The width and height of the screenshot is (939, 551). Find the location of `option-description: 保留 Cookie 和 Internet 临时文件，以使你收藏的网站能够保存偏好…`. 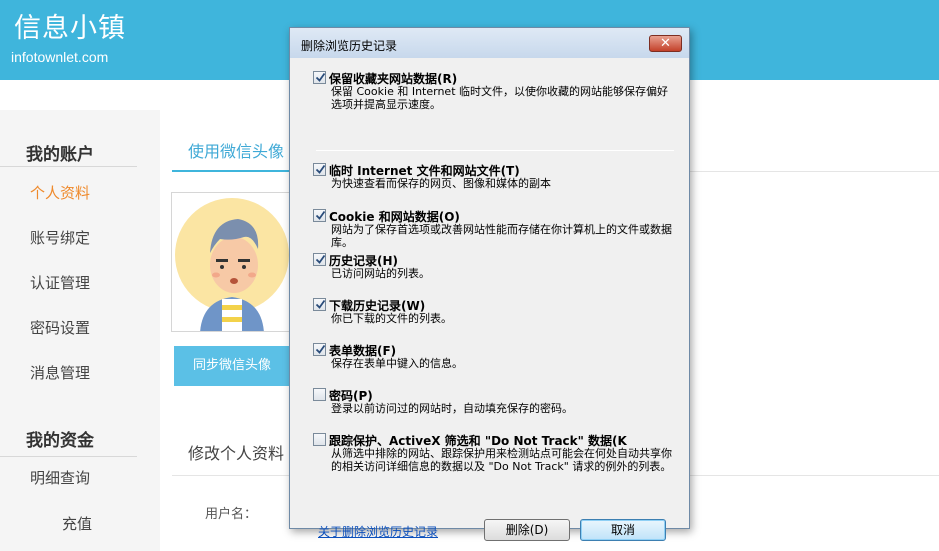

option-description: 保留 Cookie 和 Internet 临时文件，以使你收藏的网站能够保存偏好… is located at coordinates (499, 98).